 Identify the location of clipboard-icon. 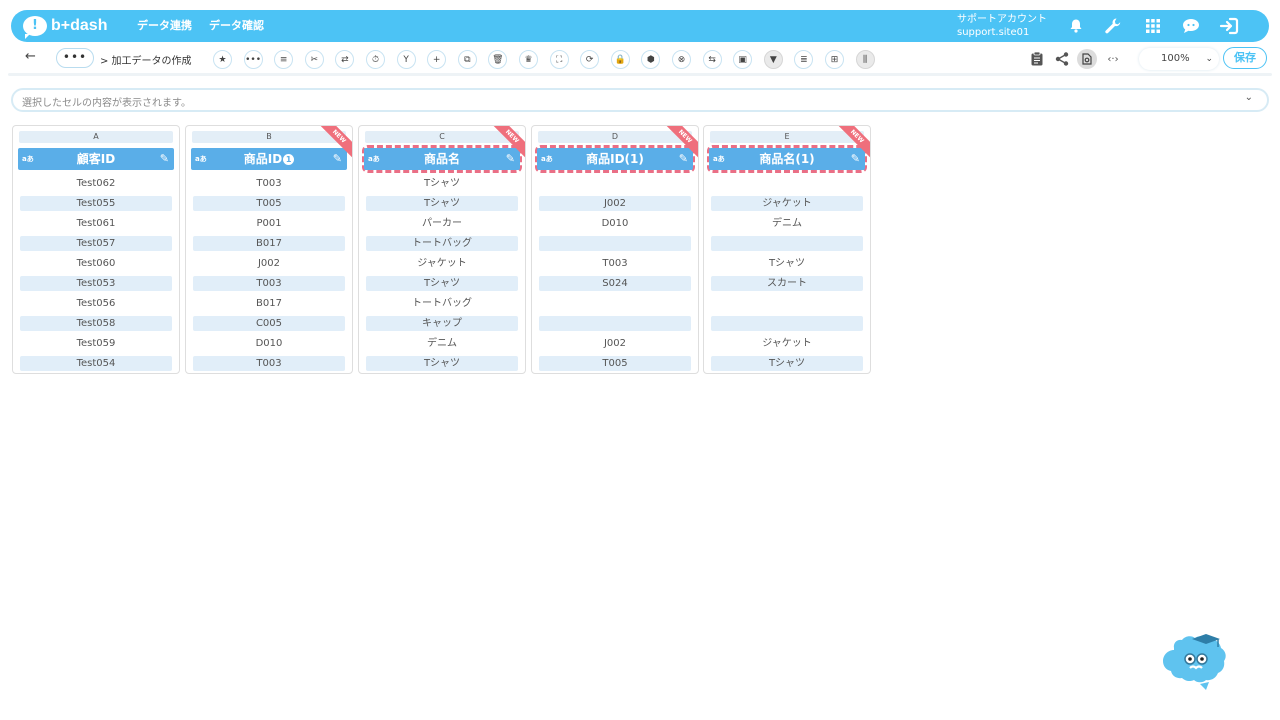
(1037, 59).